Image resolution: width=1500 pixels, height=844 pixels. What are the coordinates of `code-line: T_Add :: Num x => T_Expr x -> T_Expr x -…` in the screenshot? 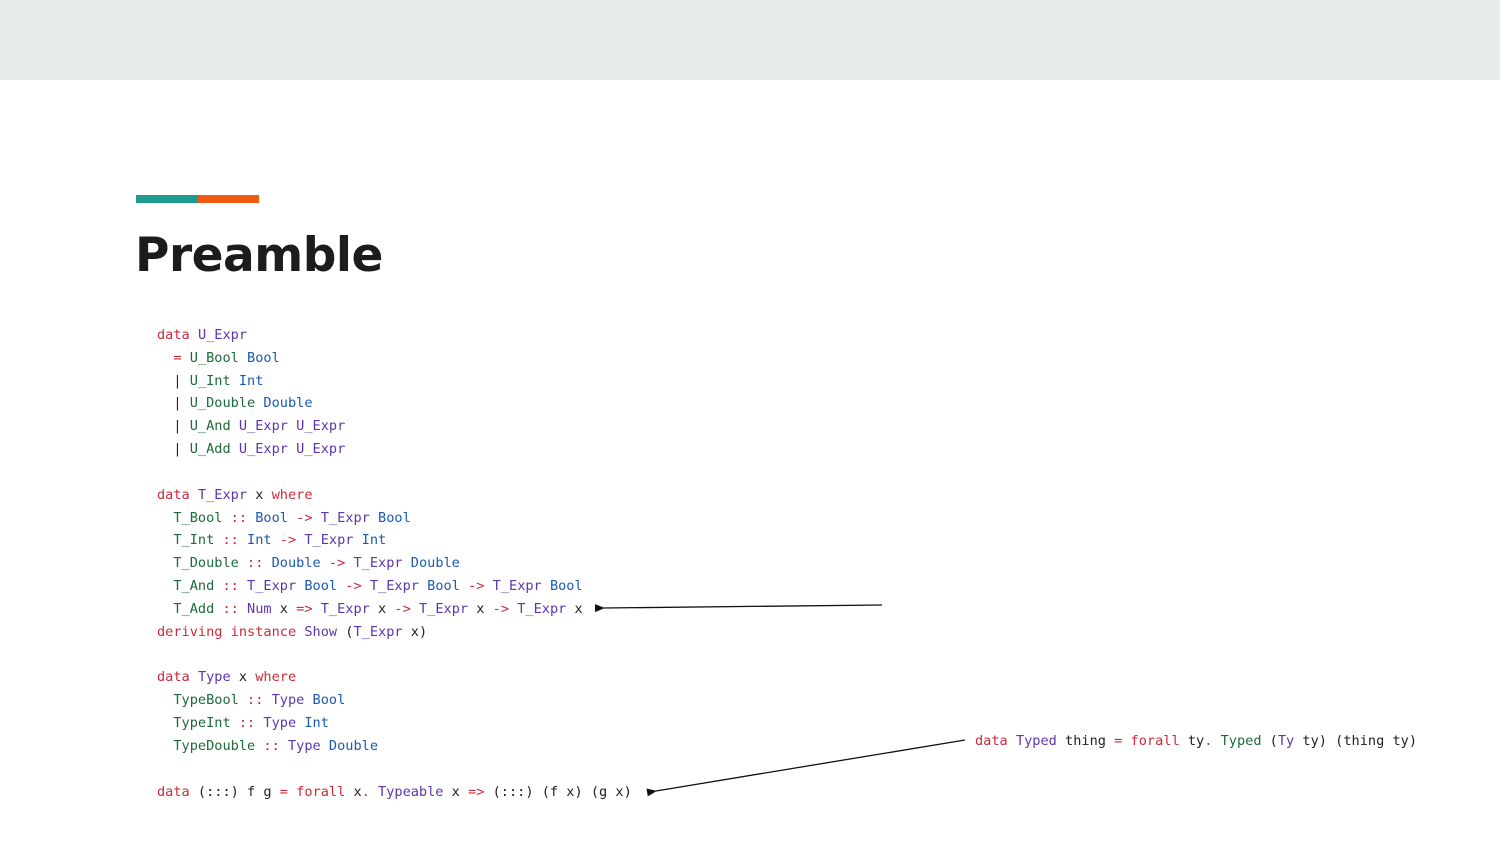 It's located at (394, 609).